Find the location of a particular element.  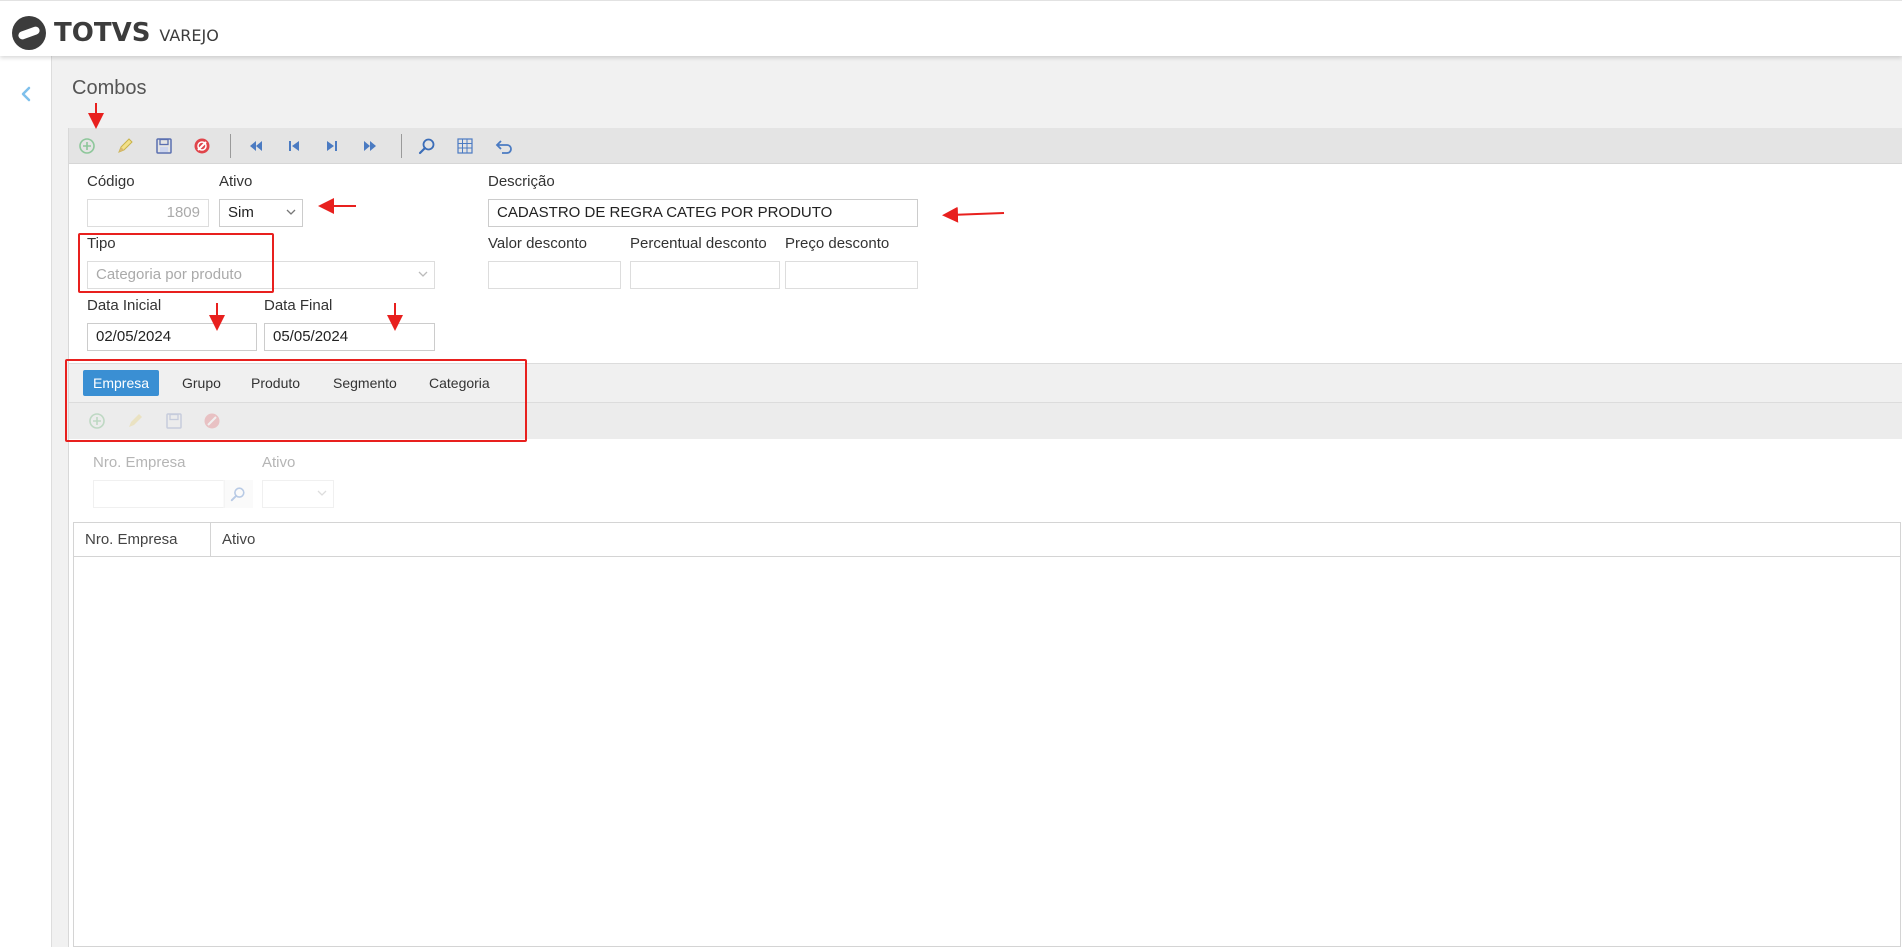

data-inicial-label: Data Inicial is located at coordinates (124, 305).